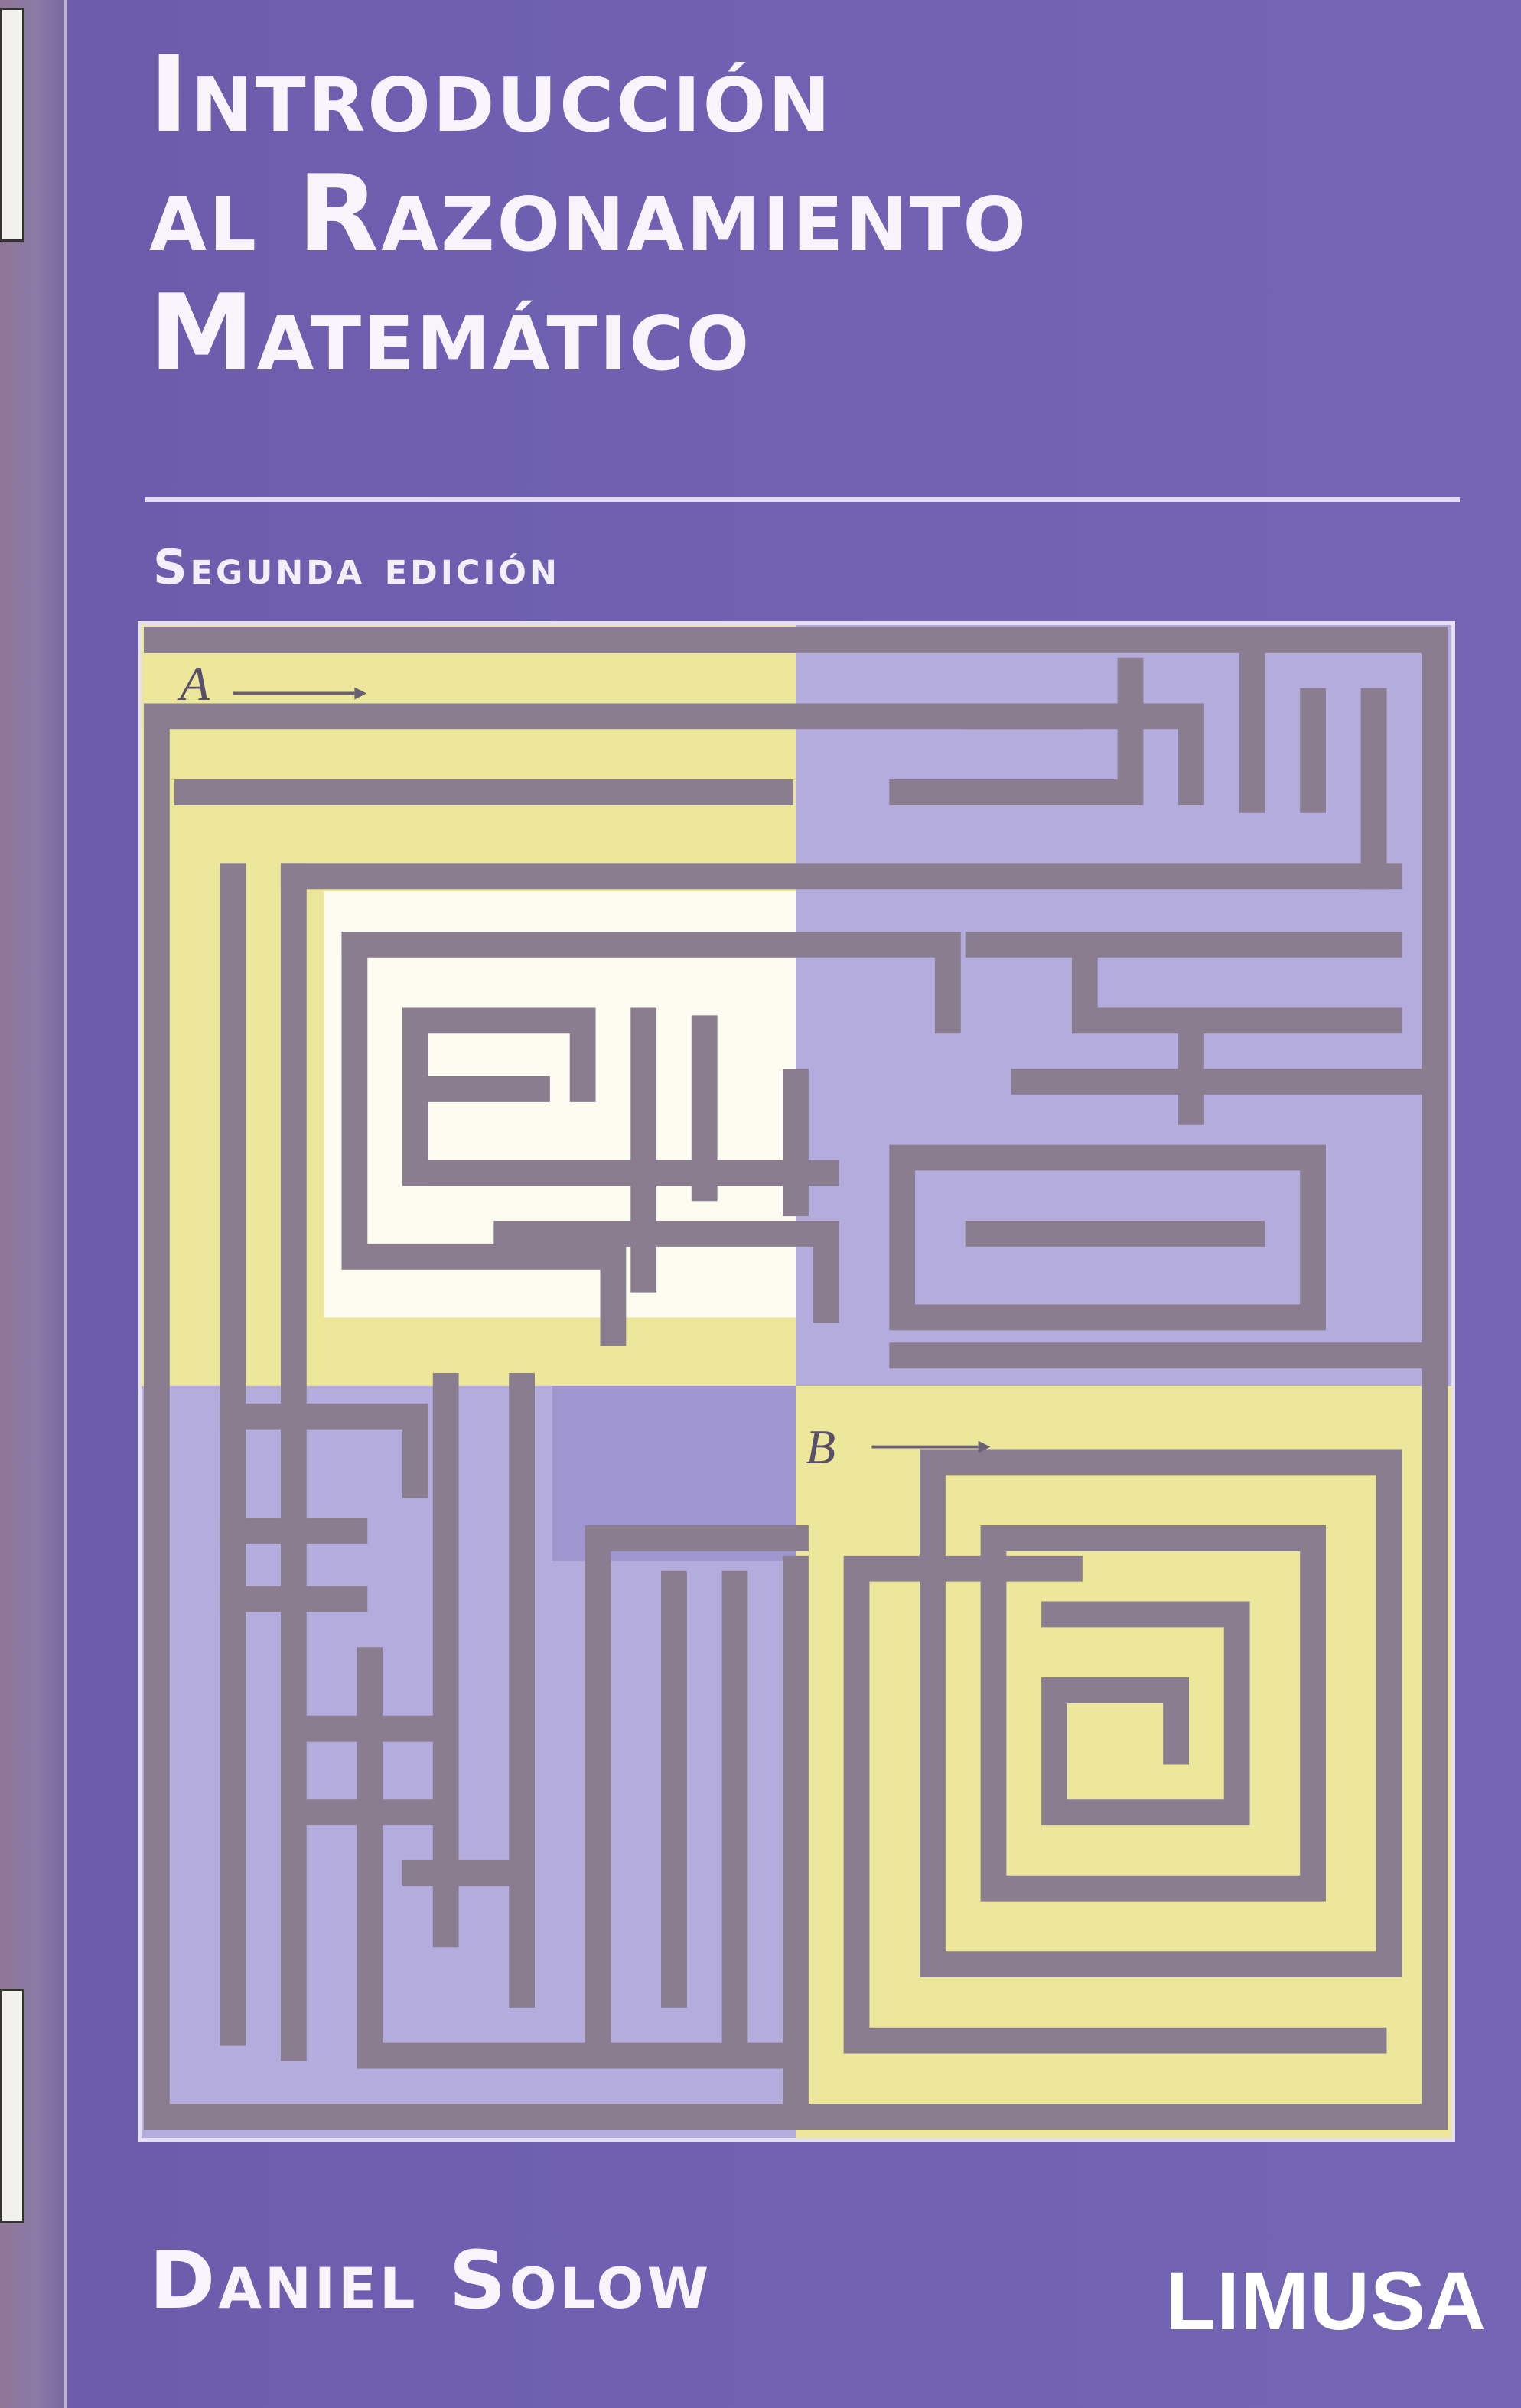 The width and height of the screenshot is (1521, 2408). What do you see at coordinates (803, 499) in the screenshot?
I see `title-divider` at bounding box center [803, 499].